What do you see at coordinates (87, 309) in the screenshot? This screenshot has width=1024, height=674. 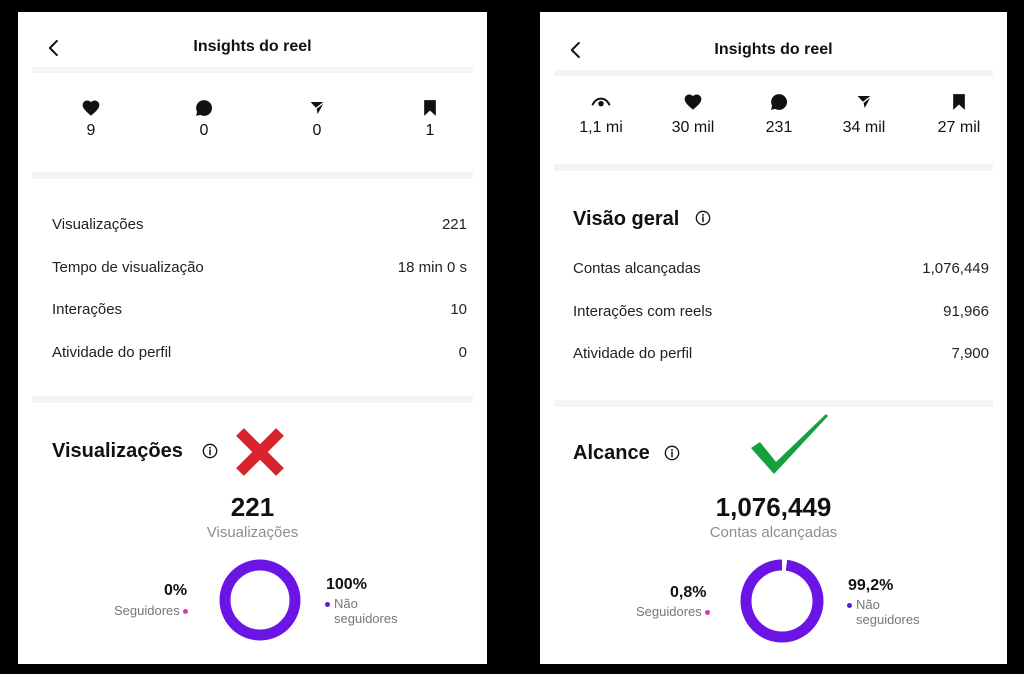 I see `row-interactions-label: Interações` at bounding box center [87, 309].